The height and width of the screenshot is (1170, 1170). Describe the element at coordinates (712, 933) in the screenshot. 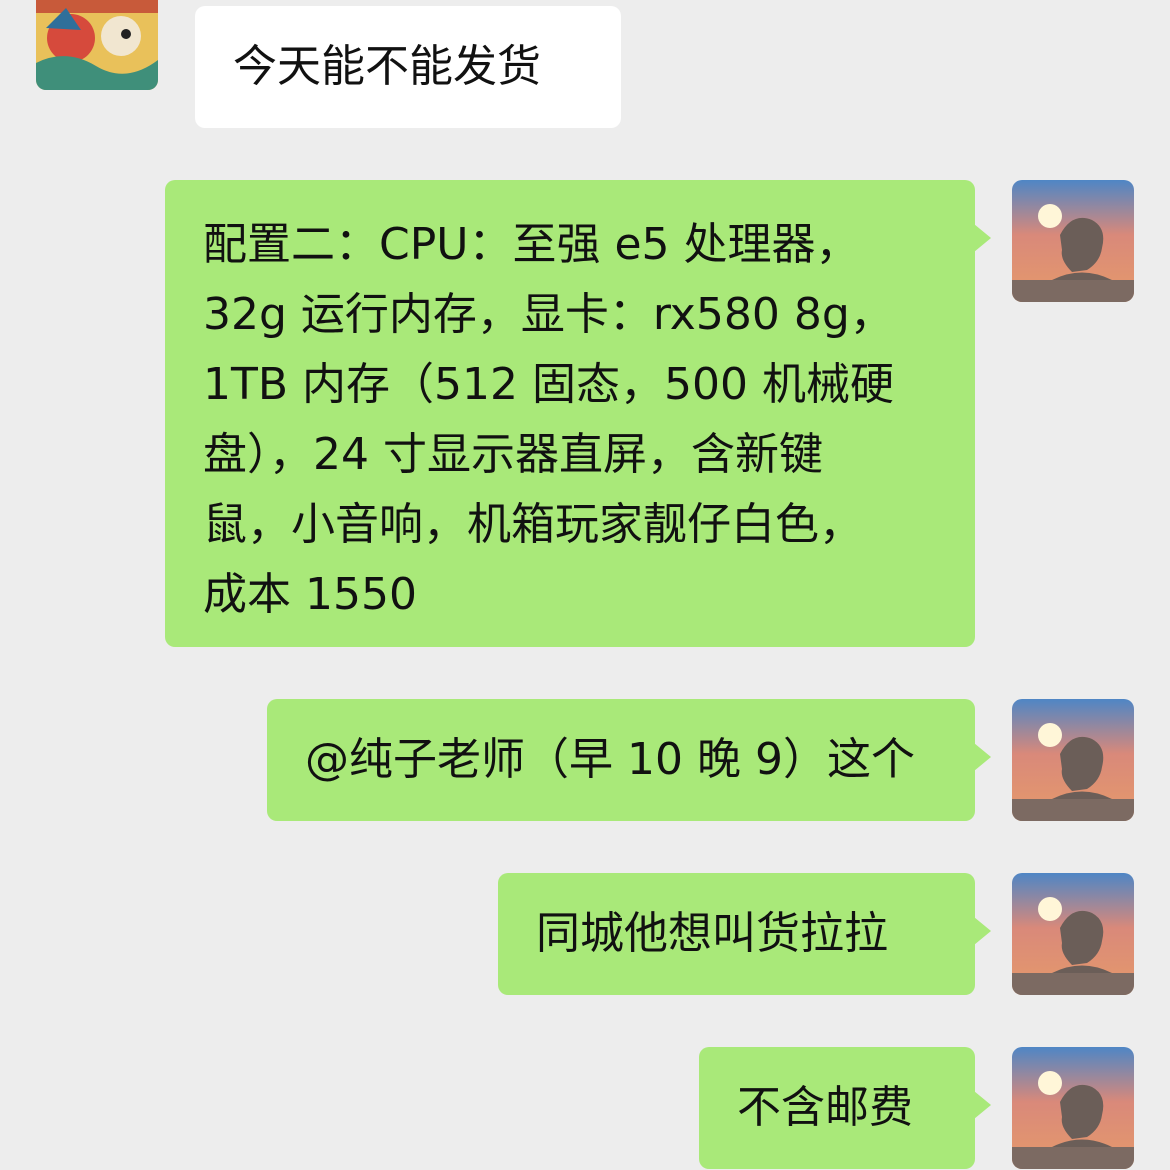

I see `message-text: 同城他想叫货拉拉` at that location.